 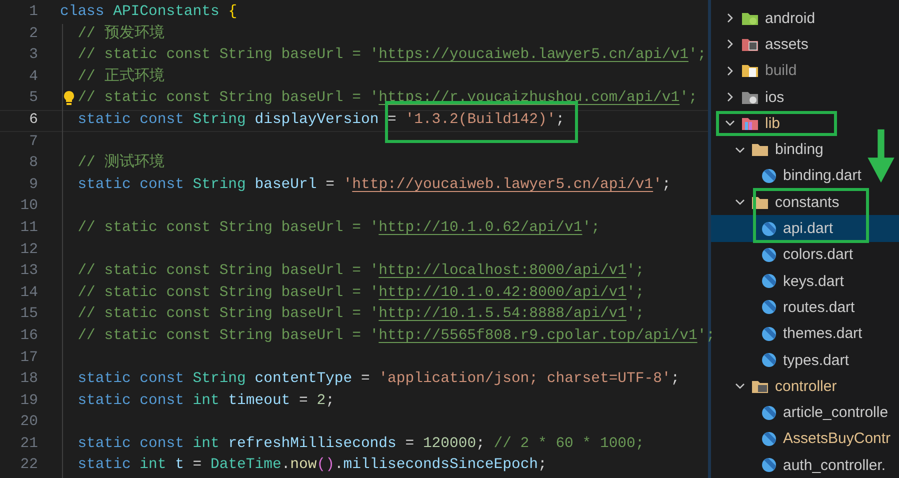 I want to click on tree-item: constants, so click(x=777, y=202).